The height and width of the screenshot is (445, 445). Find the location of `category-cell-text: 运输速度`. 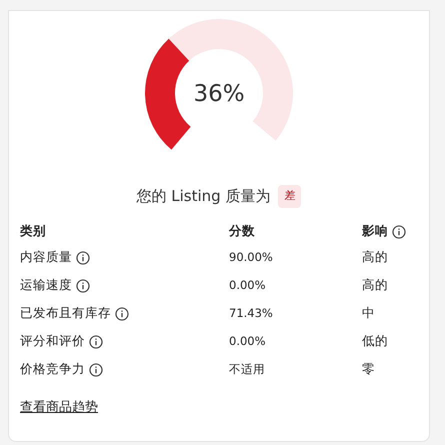

category-cell-text: 运输速度 is located at coordinates (46, 285).